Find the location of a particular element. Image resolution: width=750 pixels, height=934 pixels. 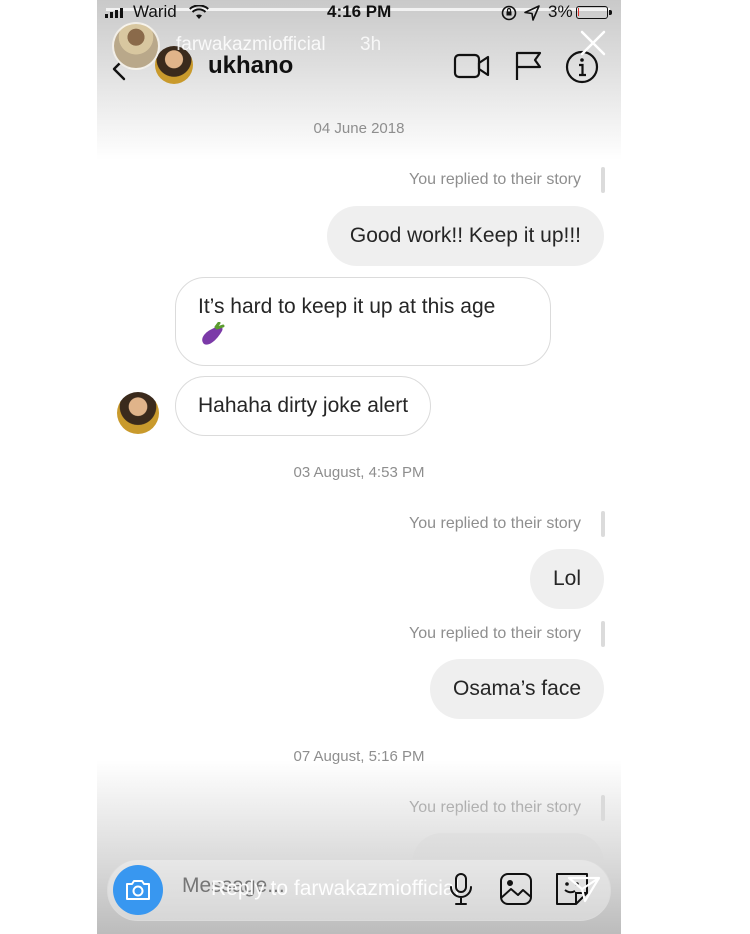

story-age: 3h is located at coordinates (371, 44).